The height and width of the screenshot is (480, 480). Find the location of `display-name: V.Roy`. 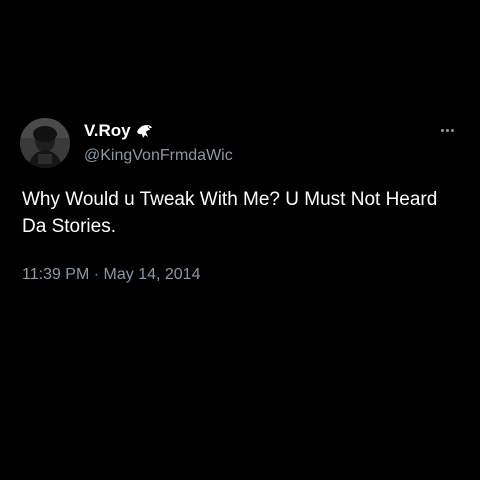

display-name: V.Roy is located at coordinates (107, 131).